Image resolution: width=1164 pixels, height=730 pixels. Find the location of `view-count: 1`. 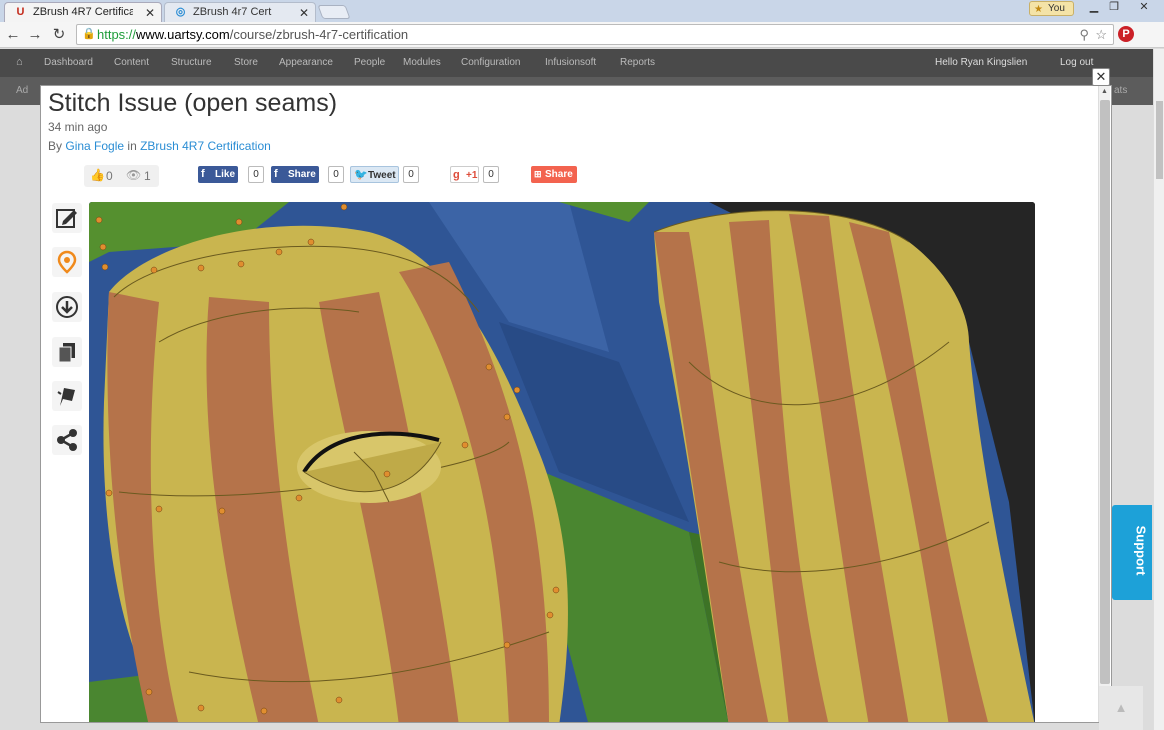

view-count: 1 is located at coordinates (147, 176).